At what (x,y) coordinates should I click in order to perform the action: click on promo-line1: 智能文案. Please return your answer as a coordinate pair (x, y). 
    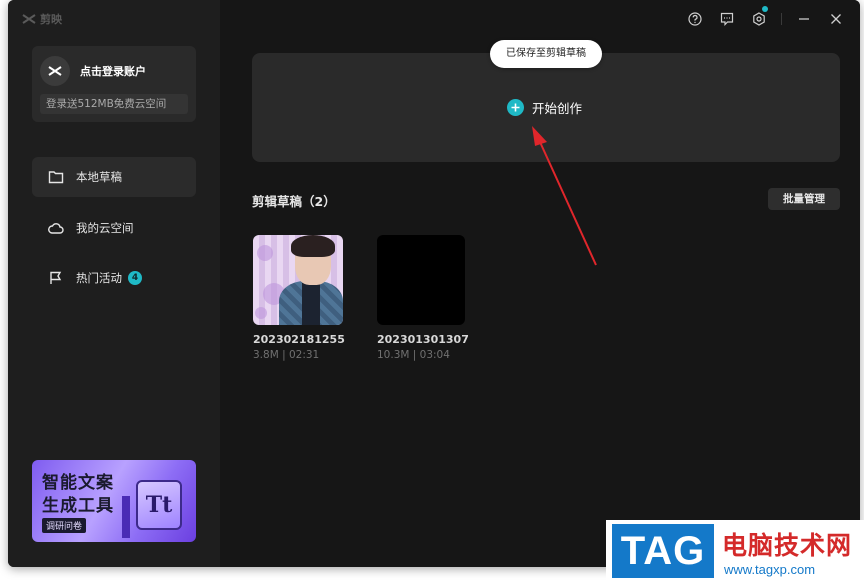
    Looking at the image, I should click on (78, 483).